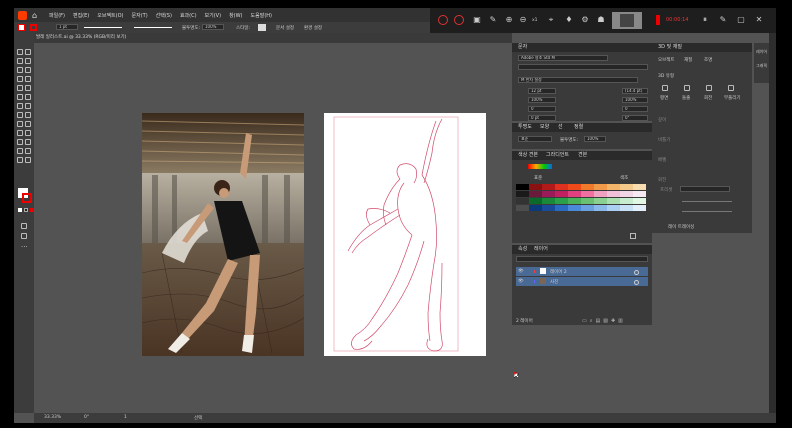 The image size is (792, 428). Describe the element at coordinates (235, 15) in the screenshot. I see `menu-window: 창(W)` at that location.